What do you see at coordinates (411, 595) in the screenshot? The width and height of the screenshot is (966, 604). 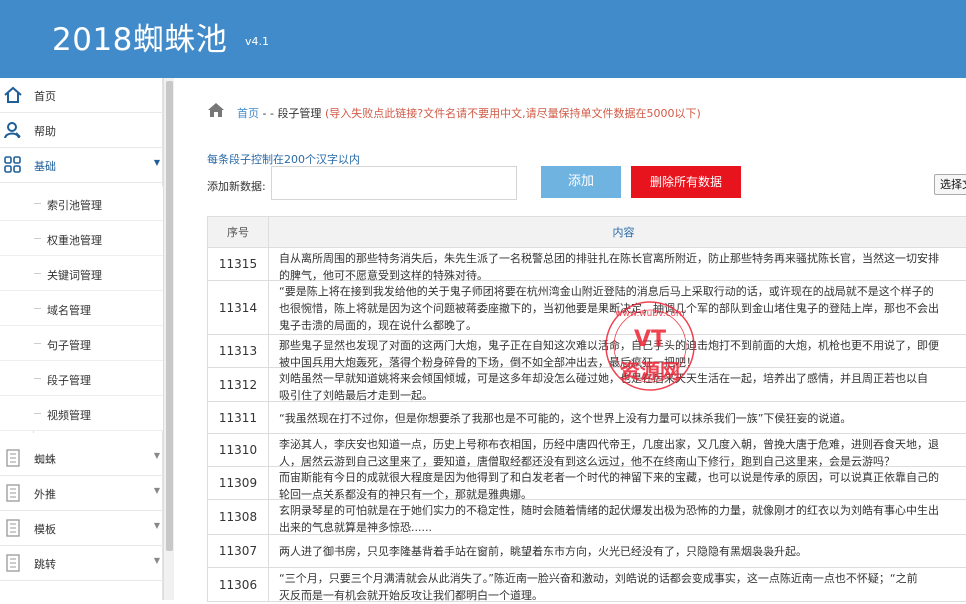 I see `row-content-line: 灭反而是一有机会就开始反攻让我们都明白一个道理。` at bounding box center [411, 595].